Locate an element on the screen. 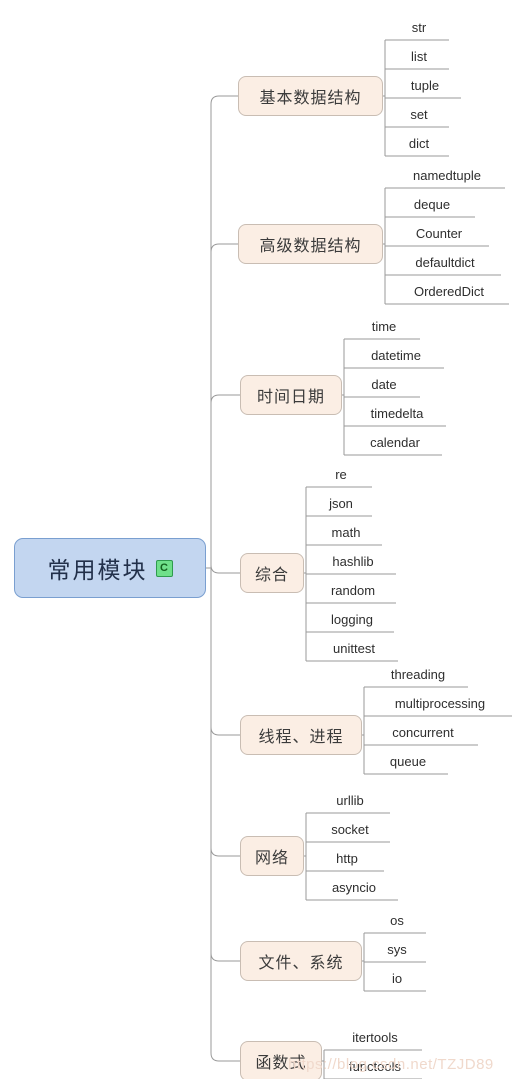  leaf-node: random is located at coordinates (353, 591).